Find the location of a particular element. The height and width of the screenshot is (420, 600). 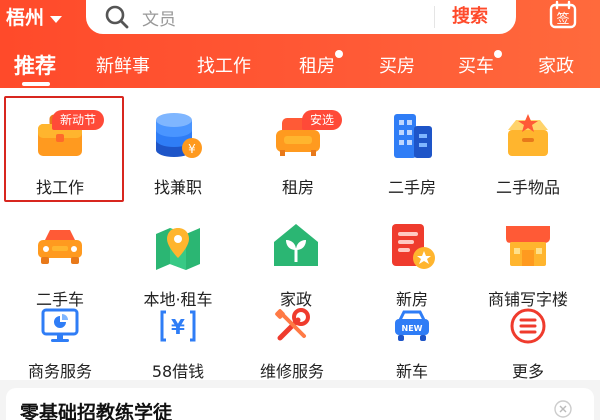

buildings-icon is located at coordinates (413, 136).